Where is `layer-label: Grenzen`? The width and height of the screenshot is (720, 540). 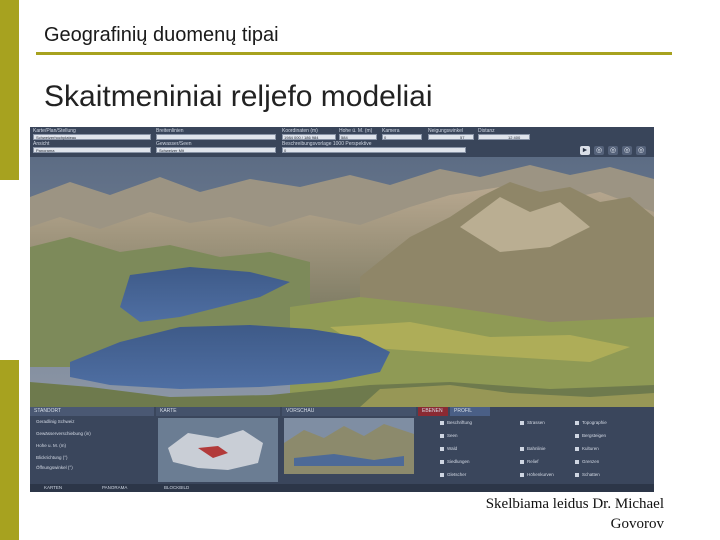
layer-label: Grenzen is located at coordinates (591, 461).